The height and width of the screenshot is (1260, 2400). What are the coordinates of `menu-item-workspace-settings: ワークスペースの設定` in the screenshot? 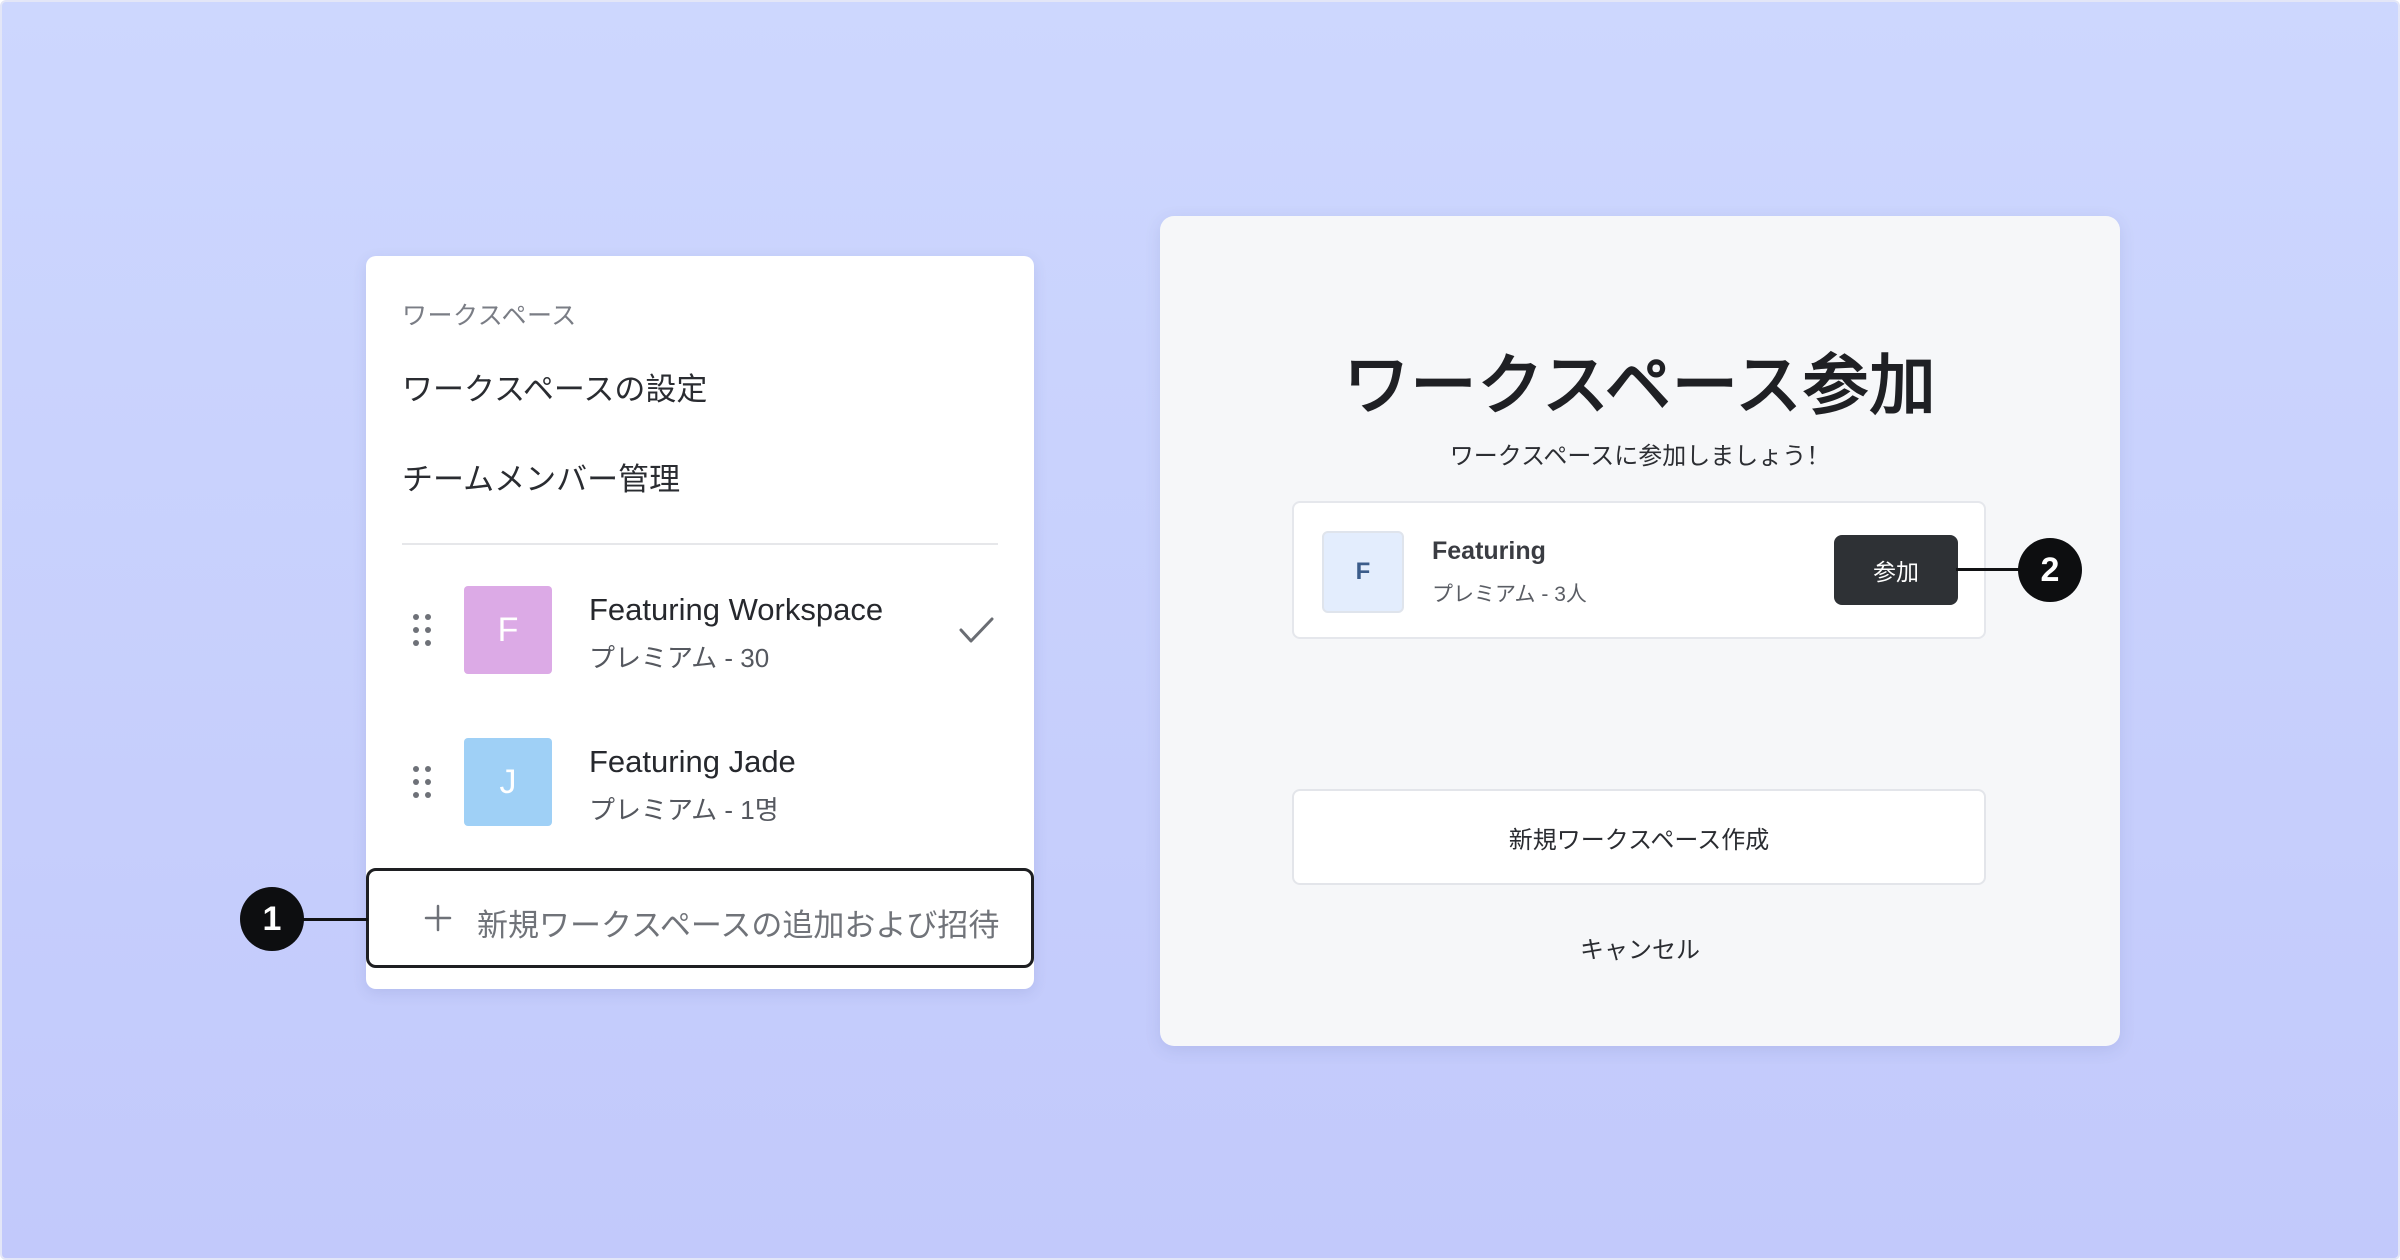 It's located at (554, 386).